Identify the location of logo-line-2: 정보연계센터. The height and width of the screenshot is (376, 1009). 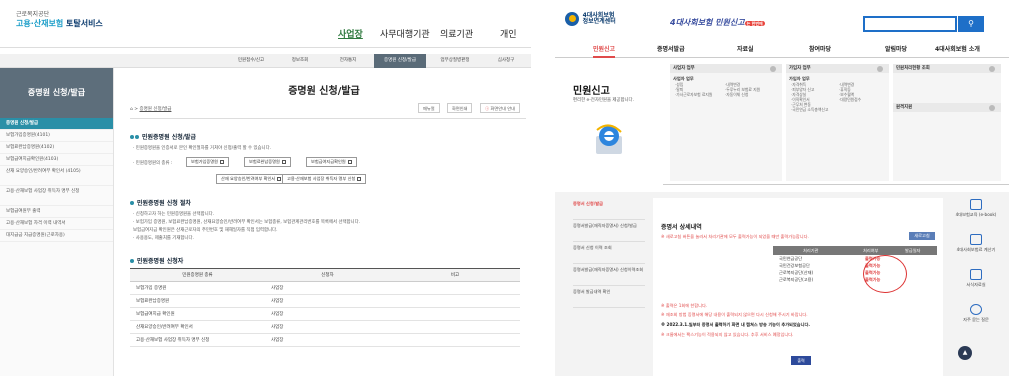
(599, 21).